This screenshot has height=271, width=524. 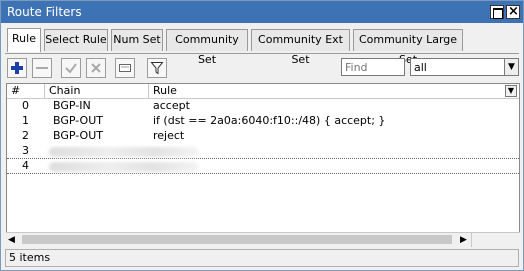 I want to click on remove-button, so click(x=42, y=68).